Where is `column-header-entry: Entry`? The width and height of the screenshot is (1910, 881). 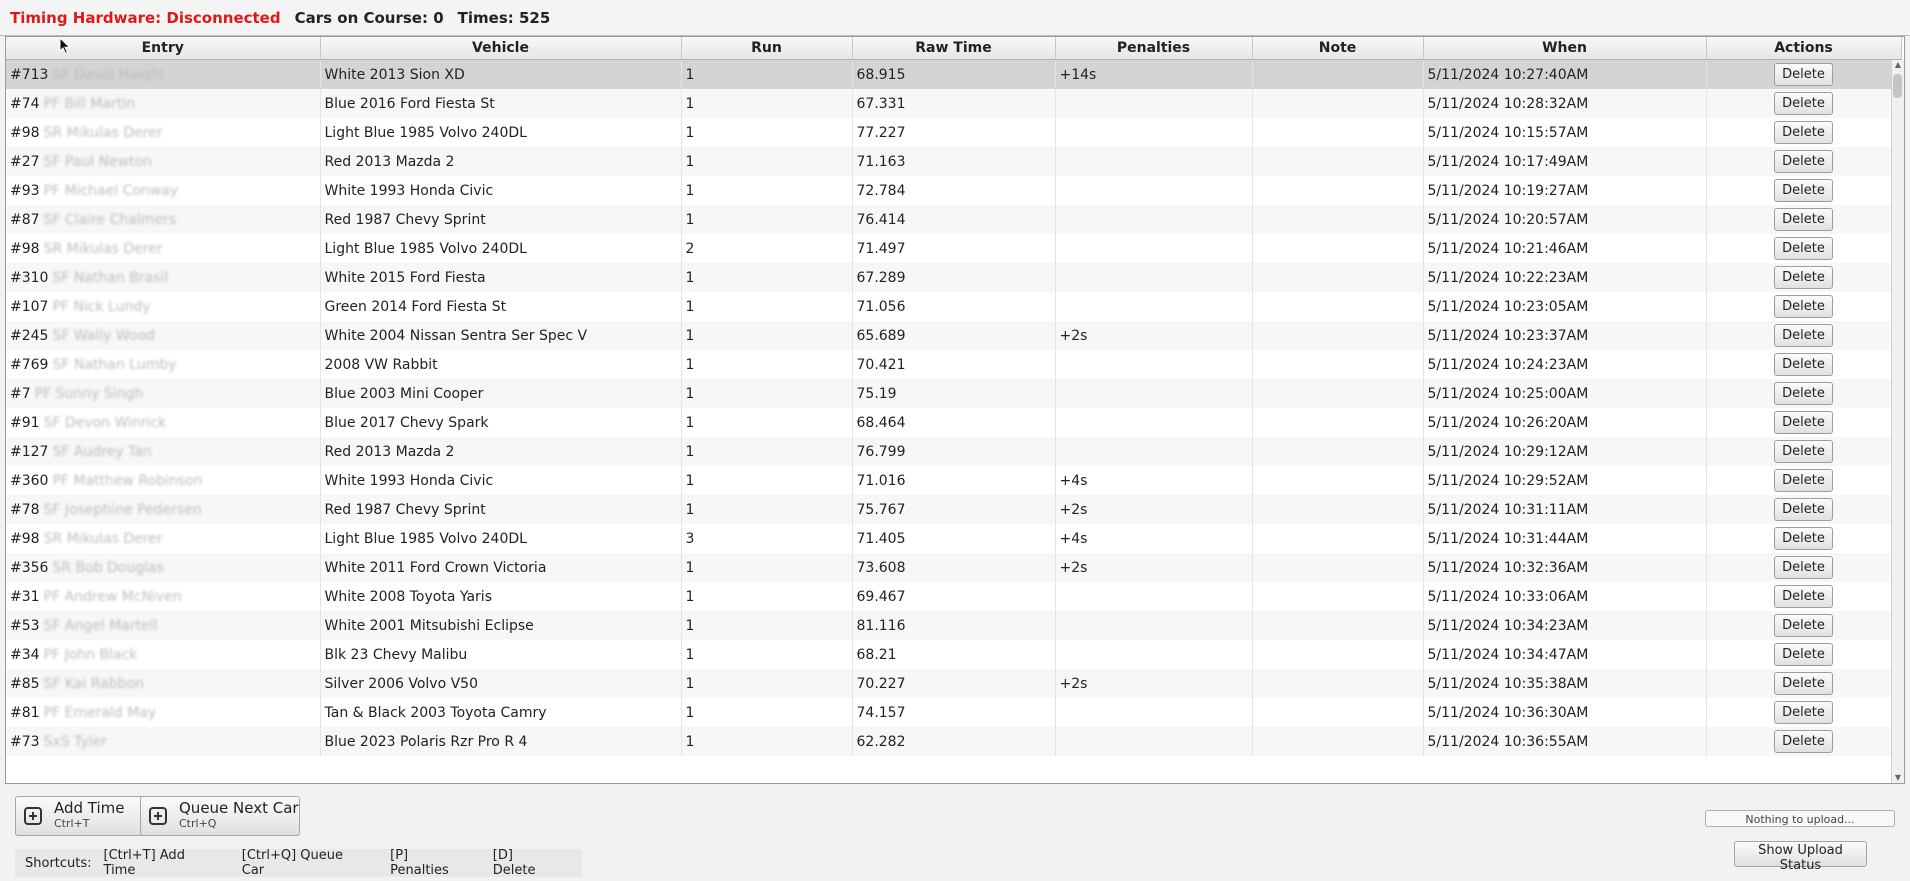 column-header-entry: Entry is located at coordinates (163, 48).